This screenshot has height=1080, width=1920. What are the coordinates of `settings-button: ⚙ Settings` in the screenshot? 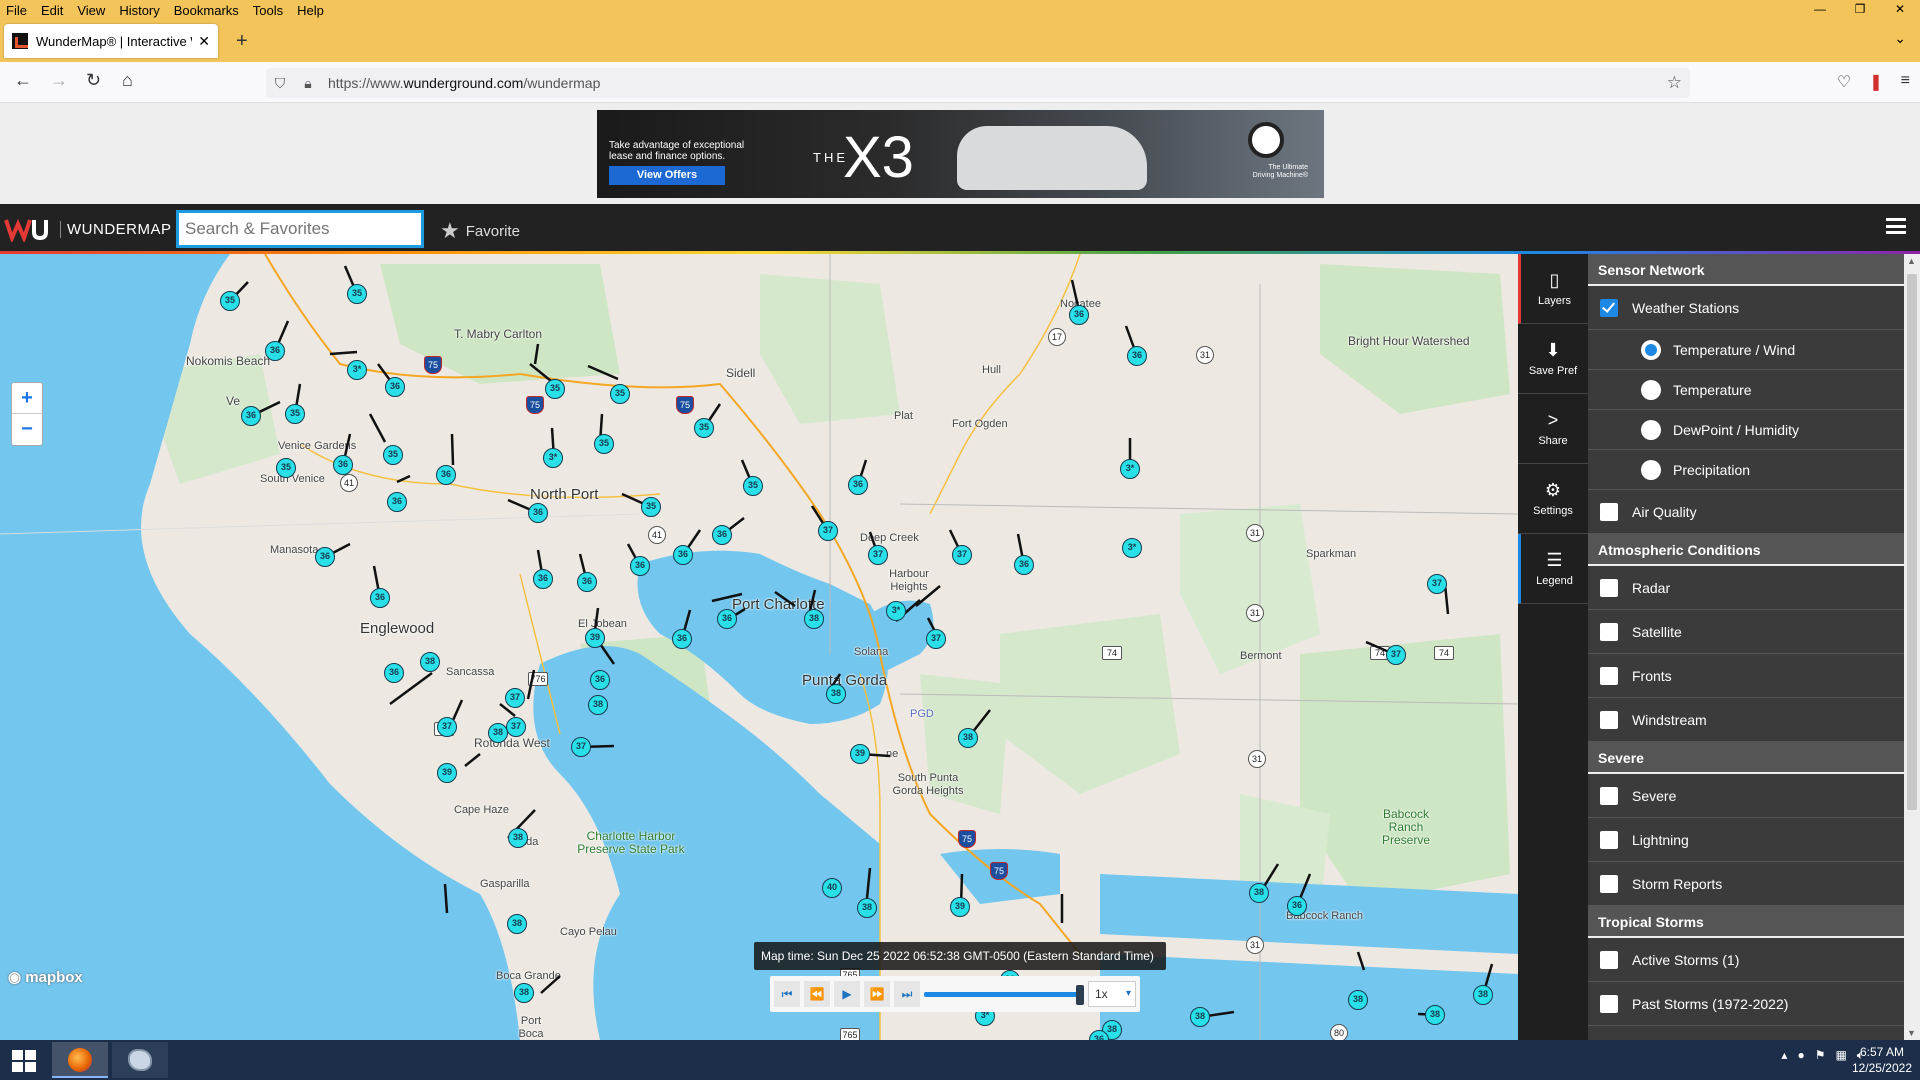 It's located at (1553, 499).